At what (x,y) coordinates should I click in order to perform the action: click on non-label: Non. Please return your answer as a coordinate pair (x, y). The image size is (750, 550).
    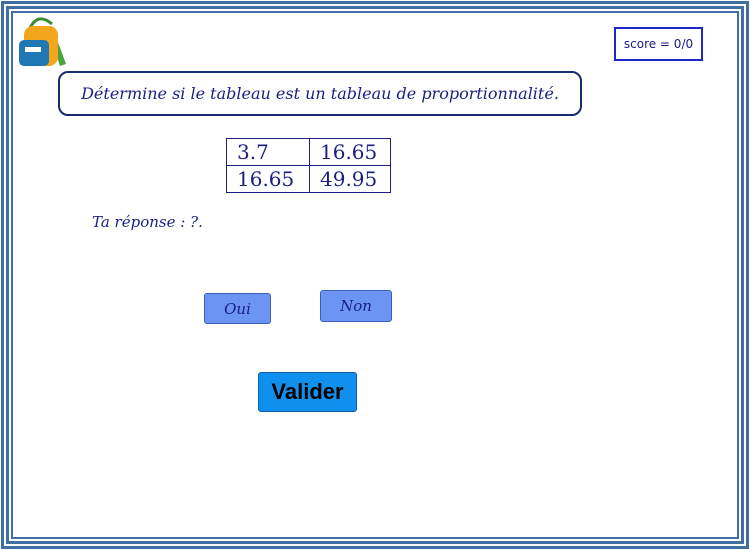
    Looking at the image, I should click on (356, 306).